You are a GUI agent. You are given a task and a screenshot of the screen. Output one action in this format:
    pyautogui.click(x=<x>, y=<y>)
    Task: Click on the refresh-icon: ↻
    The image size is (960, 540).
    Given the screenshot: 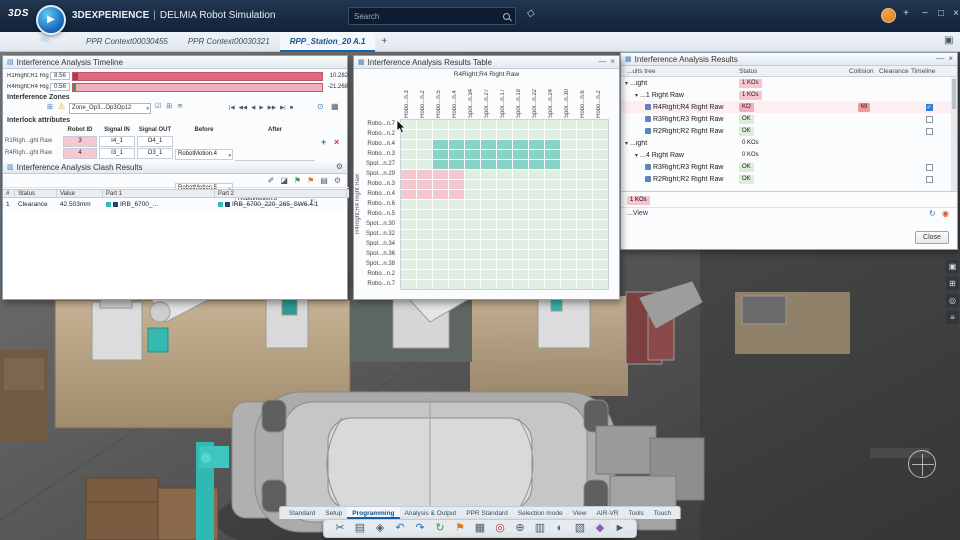 What is the action you would take?
    pyautogui.click(x=932, y=213)
    